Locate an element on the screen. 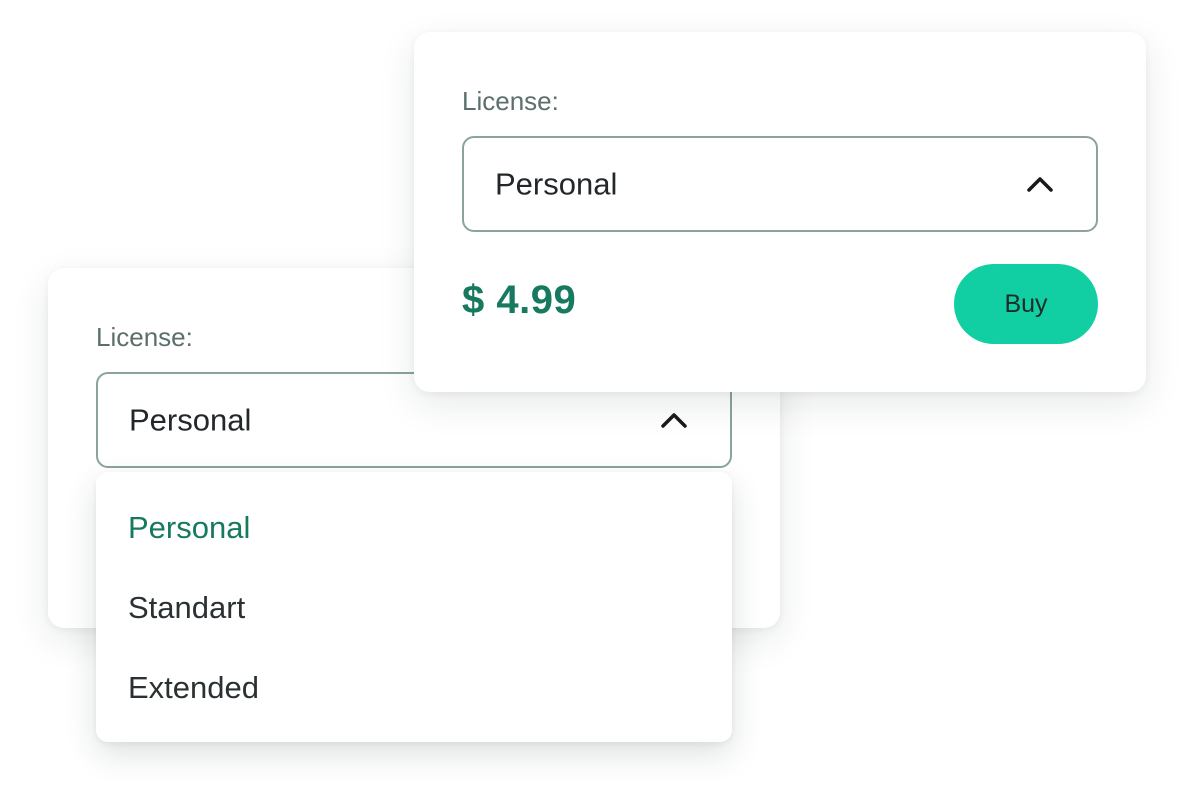  dropdown-option-extended: Extended is located at coordinates (193, 687).